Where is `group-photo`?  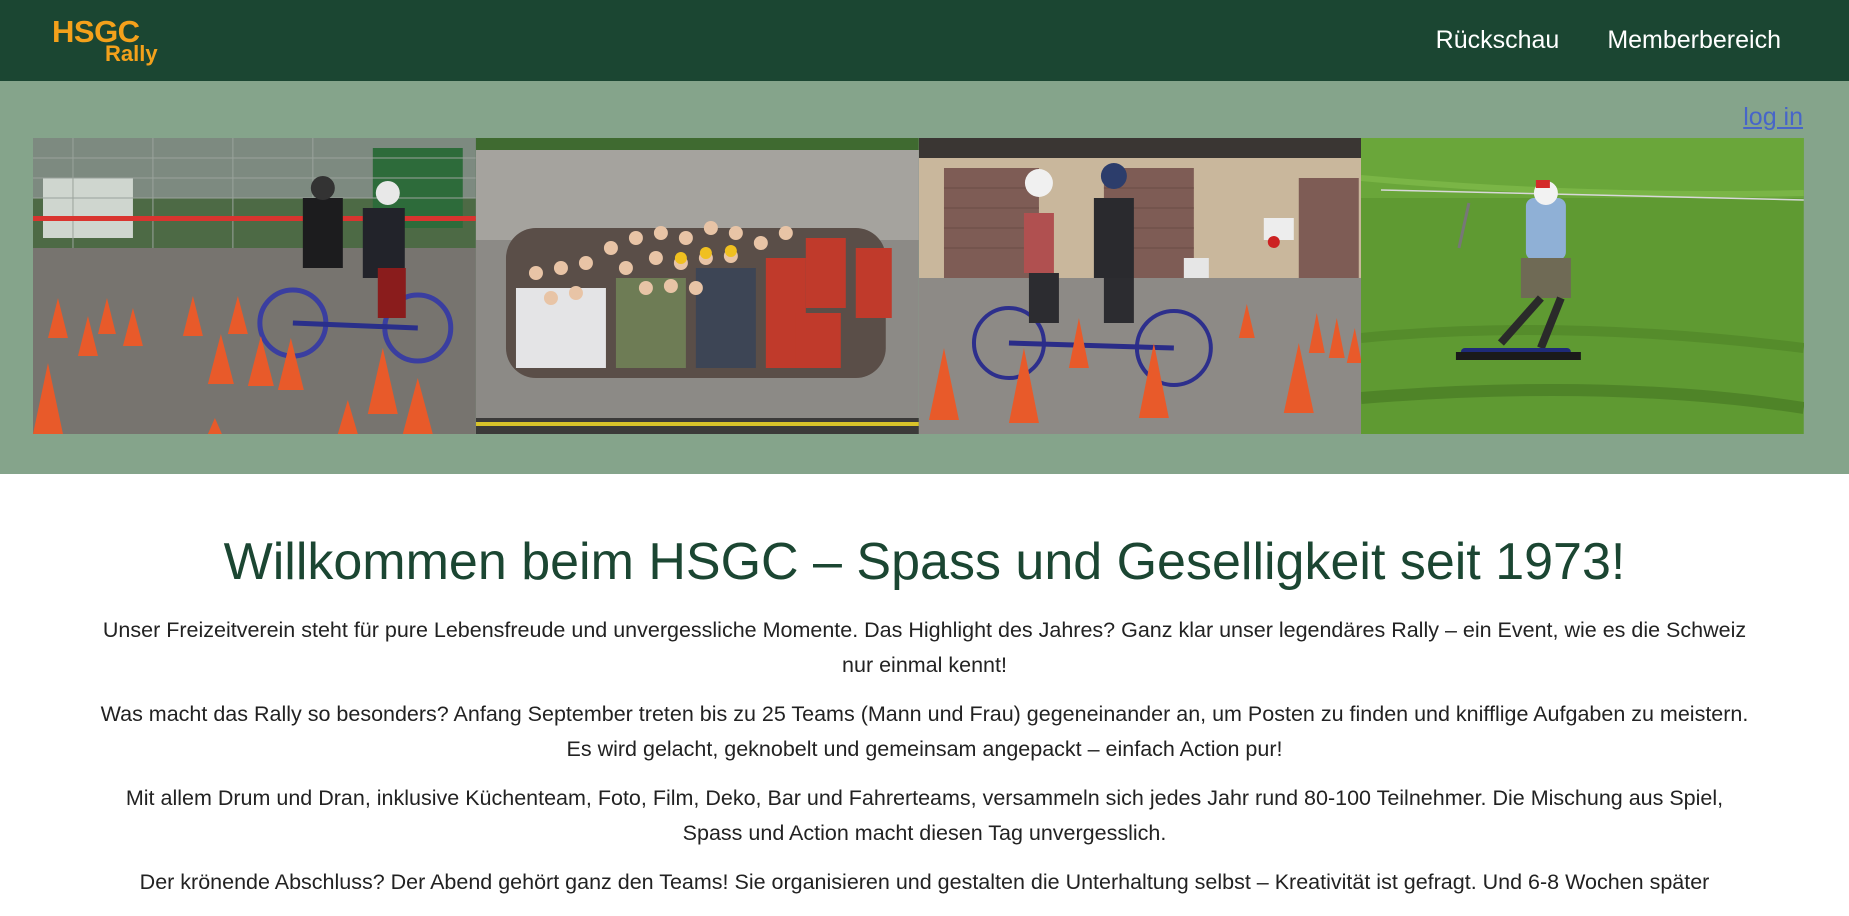 group-photo is located at coordinates (697, 286).